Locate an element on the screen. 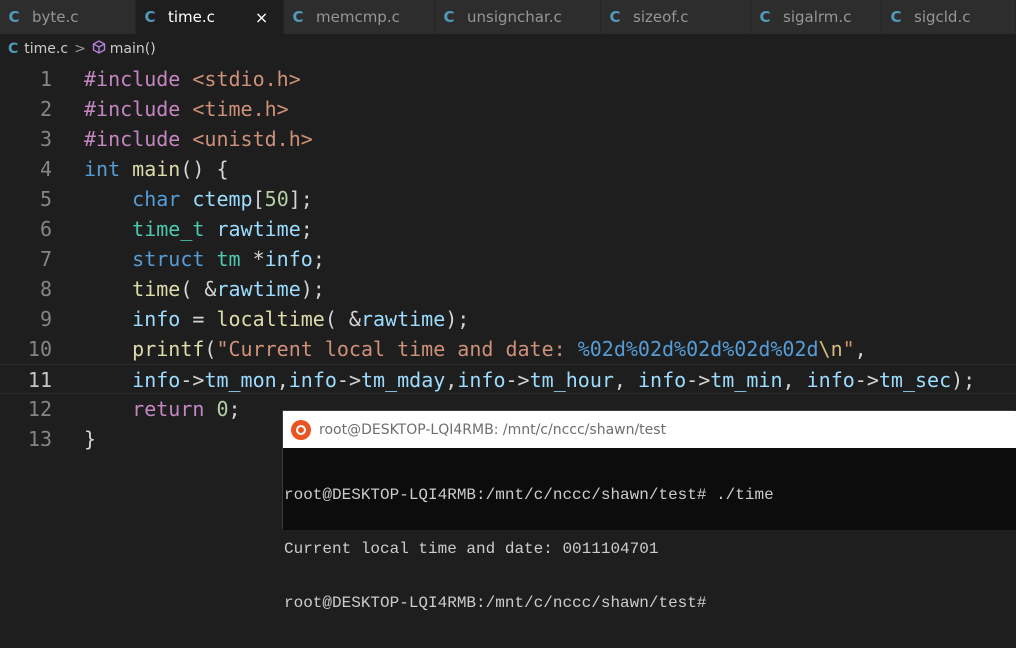  code-token: int is located at coordinates (108, 169).